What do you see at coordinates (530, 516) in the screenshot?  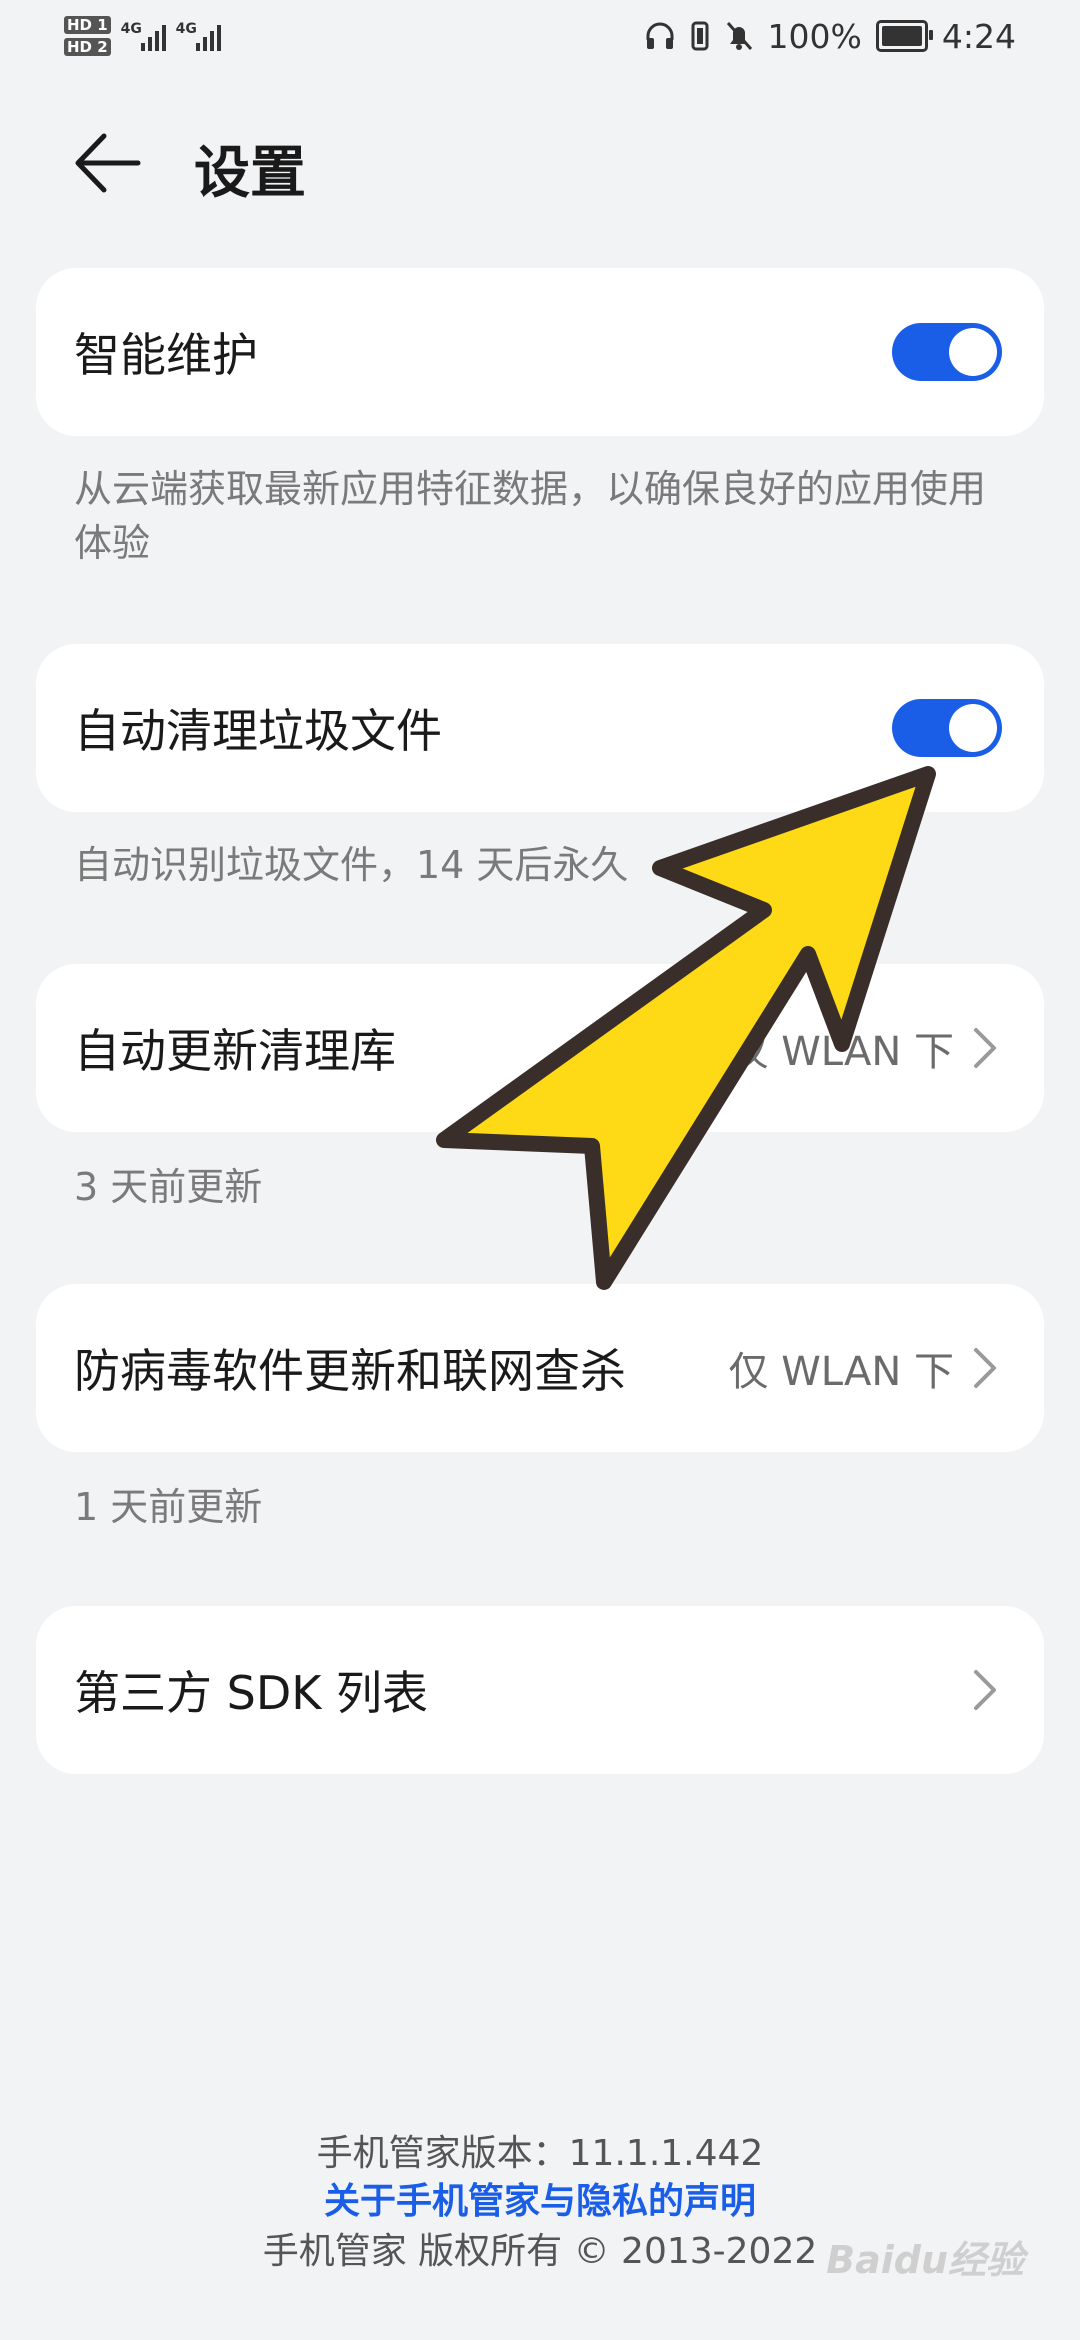 I see `smart-maintenance-description: 从云端获取最新应用特征数据，以确保良好的应用使用体验` at bounding box center [530, 516].